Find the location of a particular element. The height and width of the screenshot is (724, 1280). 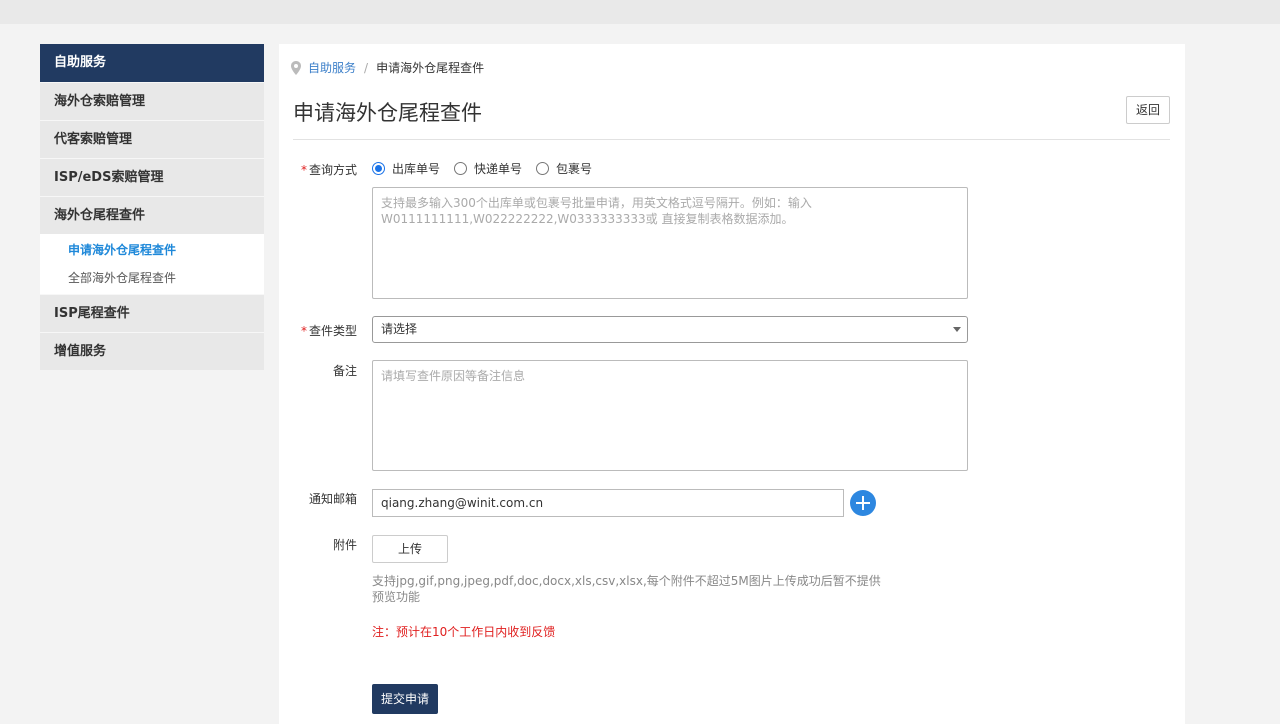

email-label: 通知邮箱 is located at coordinates (332, 499).